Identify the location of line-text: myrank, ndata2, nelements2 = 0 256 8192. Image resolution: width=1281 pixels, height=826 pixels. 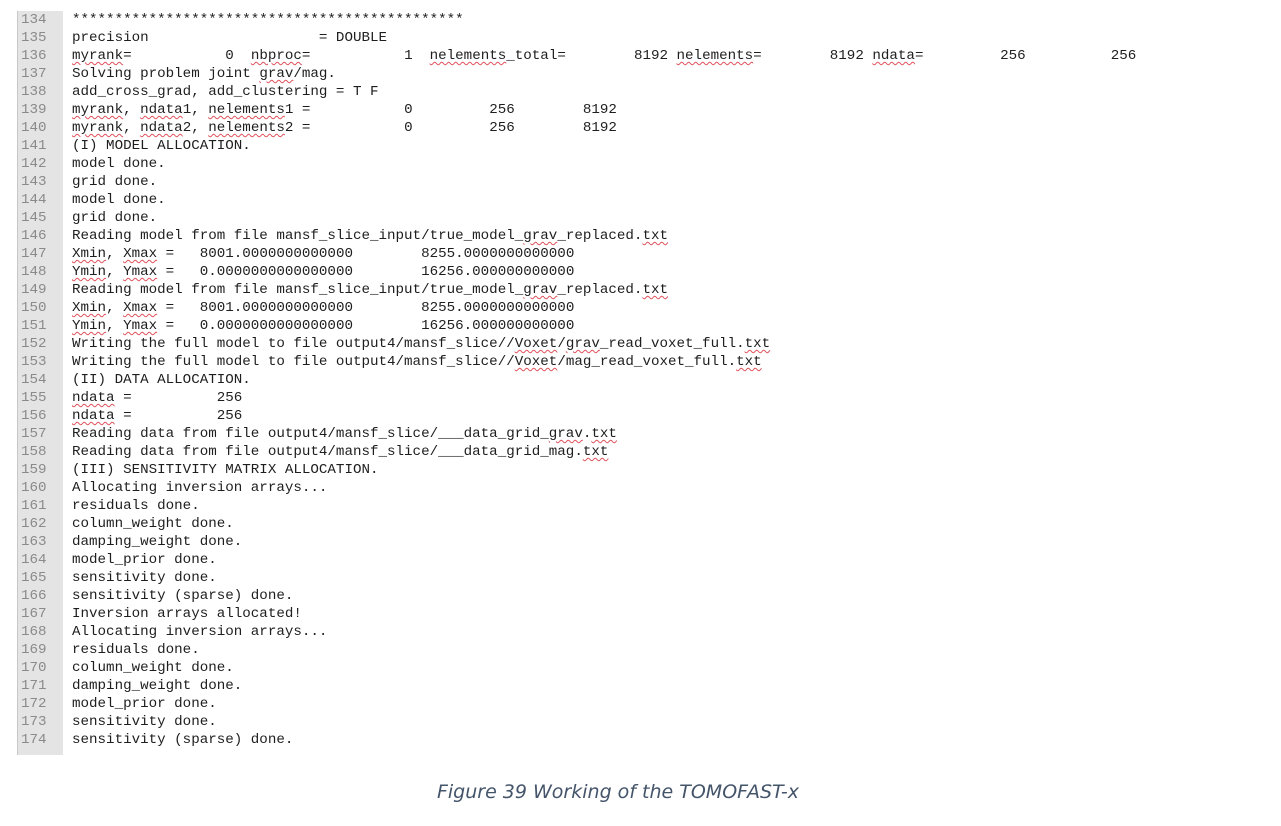
(344, 128).